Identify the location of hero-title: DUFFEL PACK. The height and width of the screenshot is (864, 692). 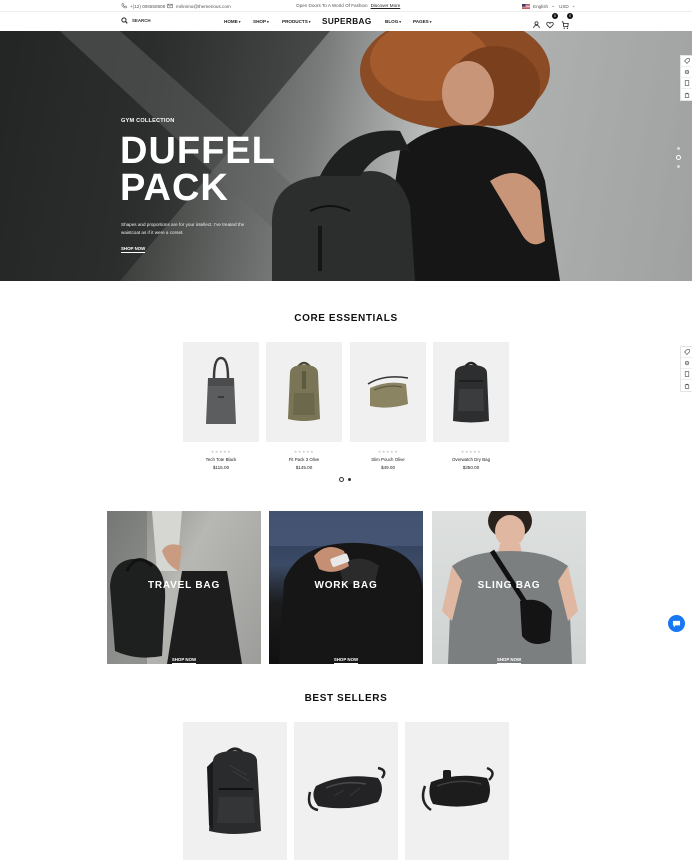
(198, 169).